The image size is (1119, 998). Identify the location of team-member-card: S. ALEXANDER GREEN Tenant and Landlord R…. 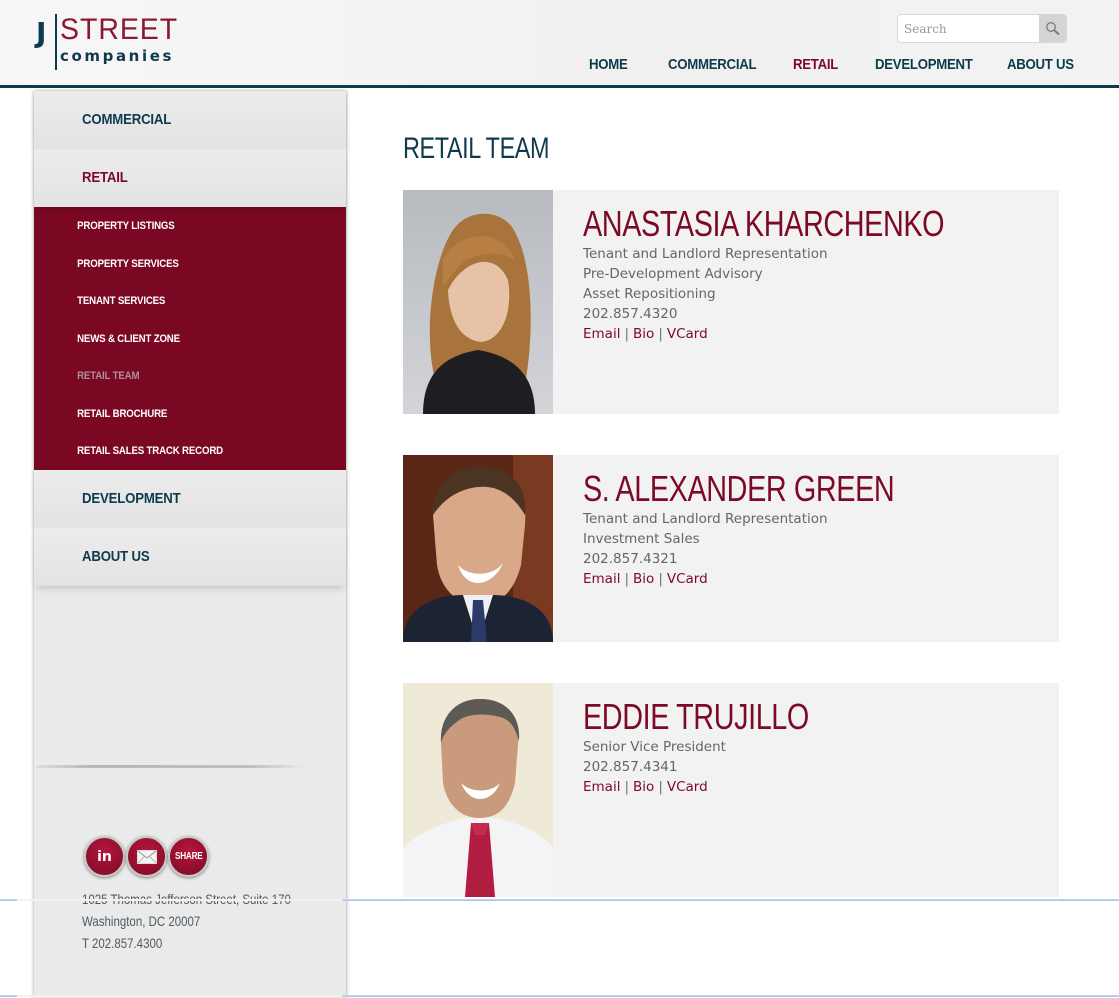
(731, 548).